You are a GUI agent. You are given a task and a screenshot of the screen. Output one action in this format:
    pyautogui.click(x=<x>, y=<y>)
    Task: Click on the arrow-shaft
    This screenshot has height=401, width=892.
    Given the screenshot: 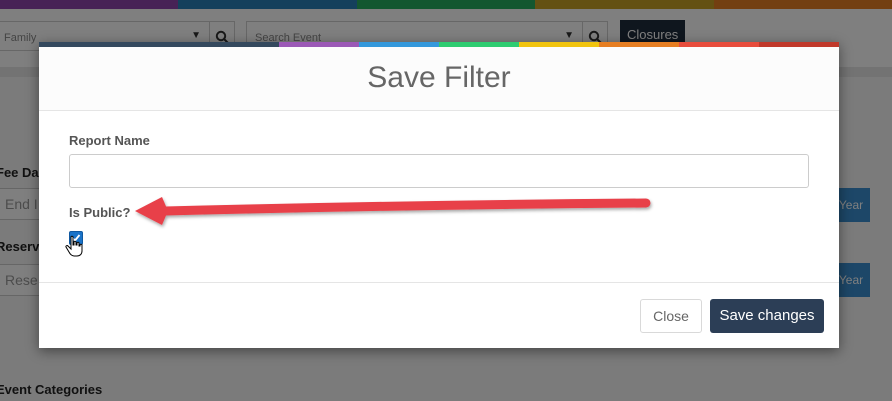 What is the action you would take?
    pyautogui.click(x=405, y=207)
    